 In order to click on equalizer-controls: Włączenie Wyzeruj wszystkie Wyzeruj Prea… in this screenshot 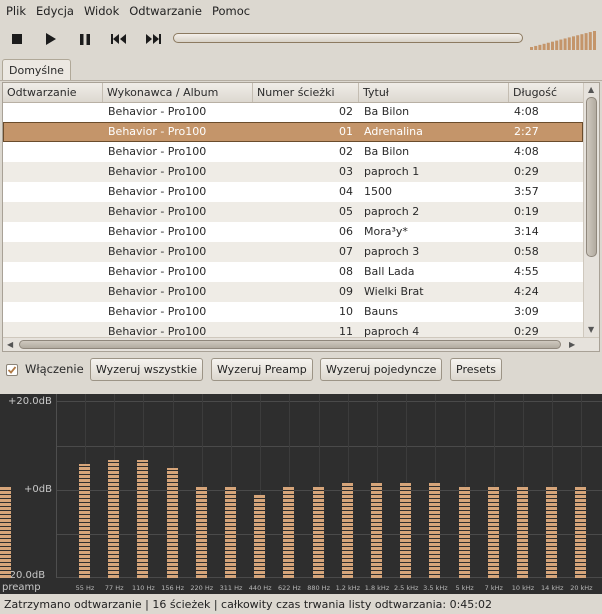, I will do `click(301, 370)`.